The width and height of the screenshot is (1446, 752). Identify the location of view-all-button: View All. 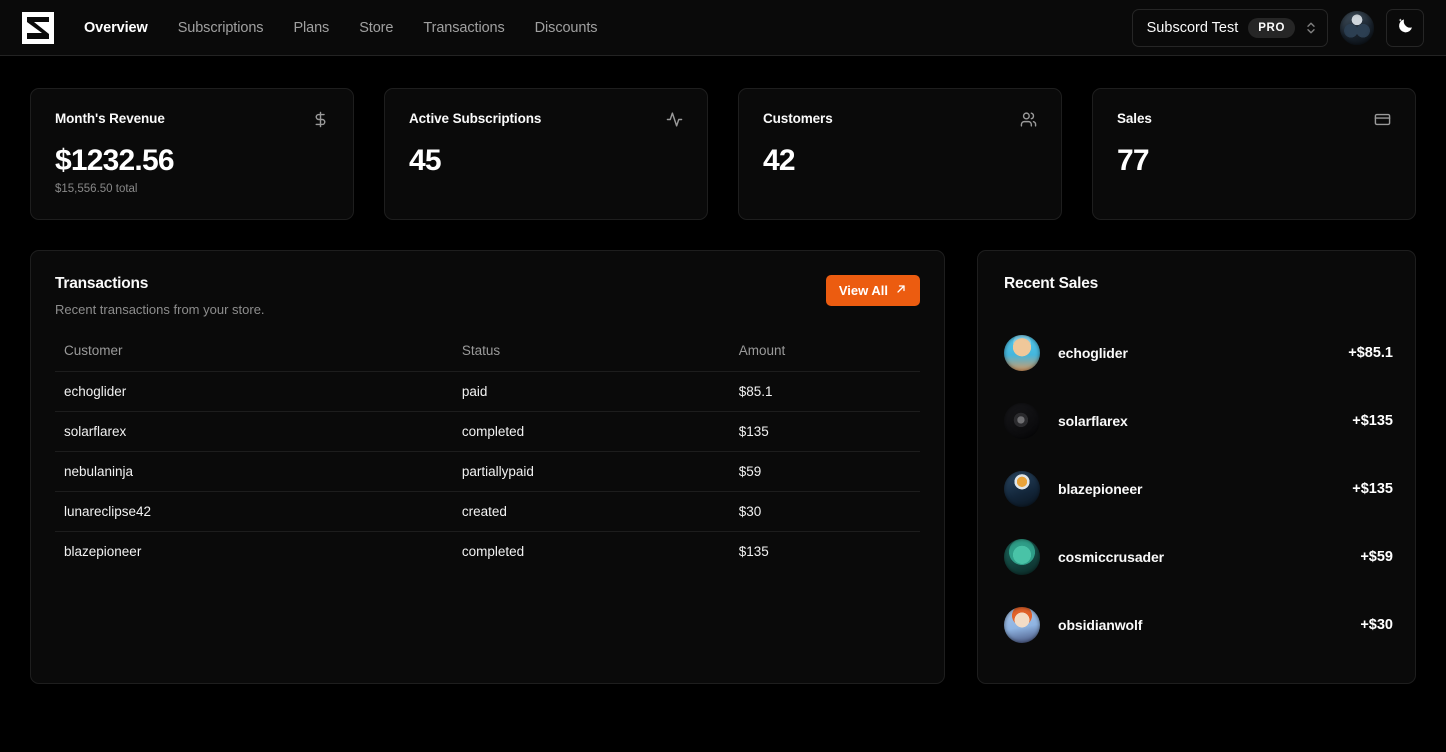
(872, 290).